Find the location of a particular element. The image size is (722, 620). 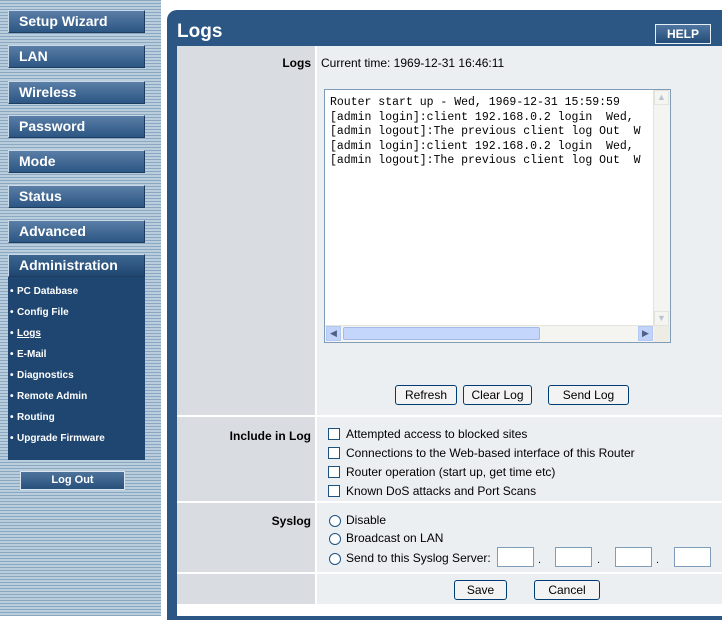

refresh-button: Refresh is located at coordinates (426, 395).